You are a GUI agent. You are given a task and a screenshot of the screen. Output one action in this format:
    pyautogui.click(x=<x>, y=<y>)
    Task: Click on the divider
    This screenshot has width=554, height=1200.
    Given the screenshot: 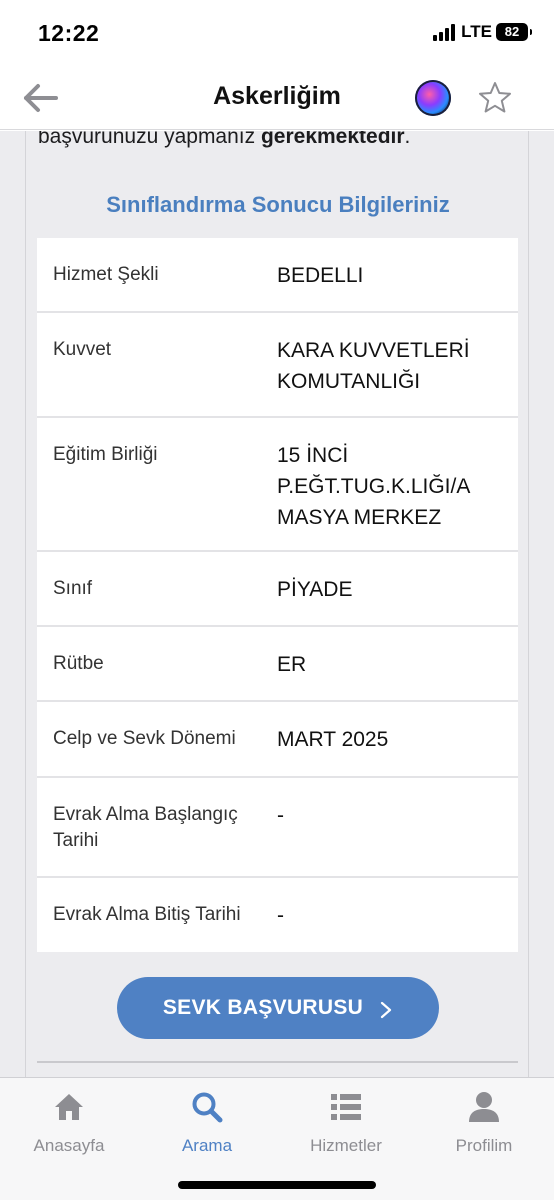 What is the action you would take?
    pyautogui.click(x=277, y=1062)
    